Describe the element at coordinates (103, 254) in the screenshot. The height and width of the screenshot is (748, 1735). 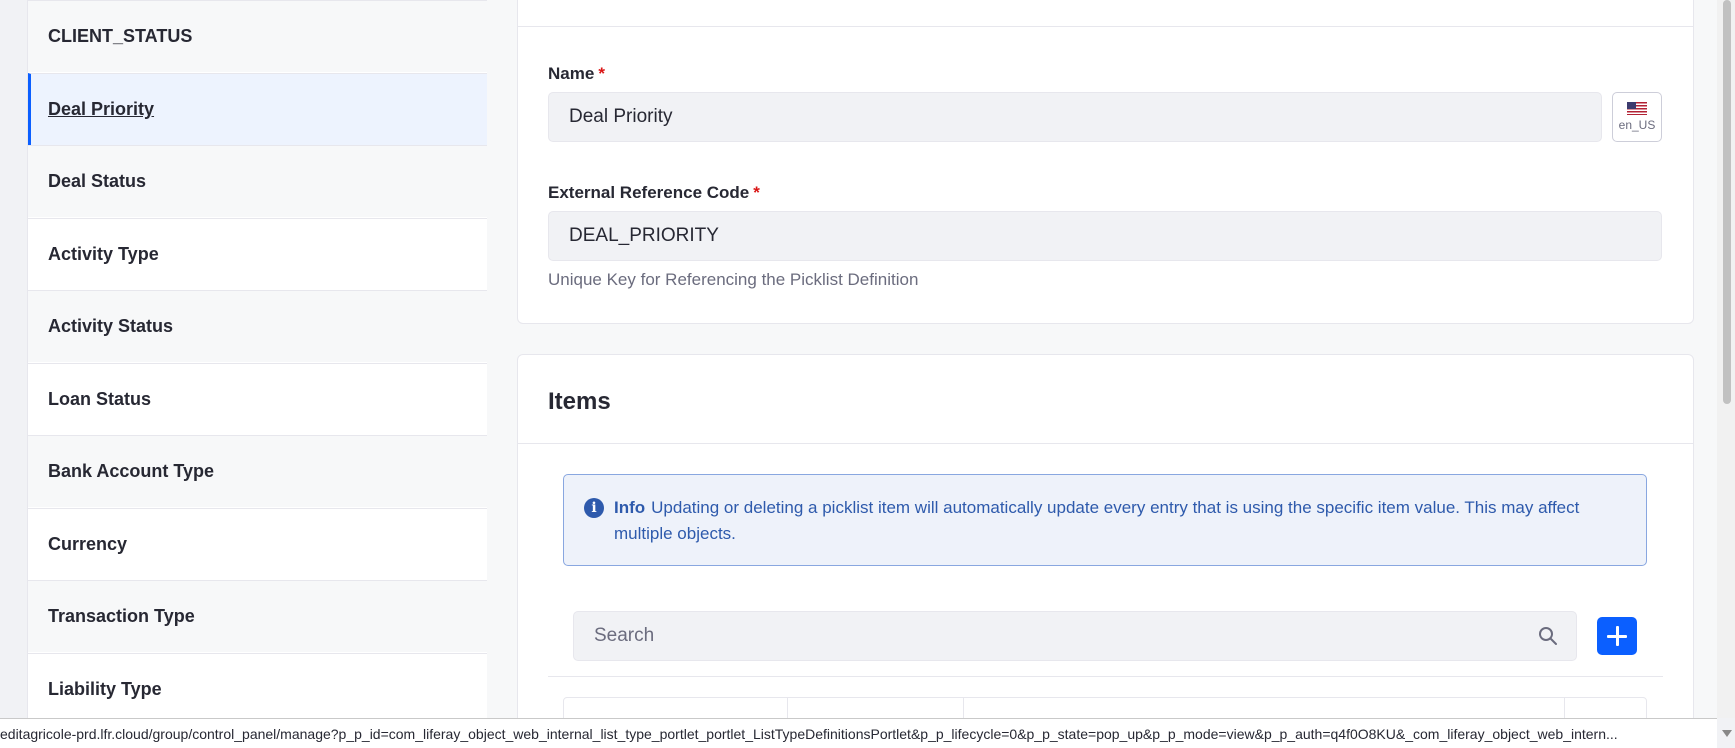
I see `list-item-label: Activity Type` at that location.